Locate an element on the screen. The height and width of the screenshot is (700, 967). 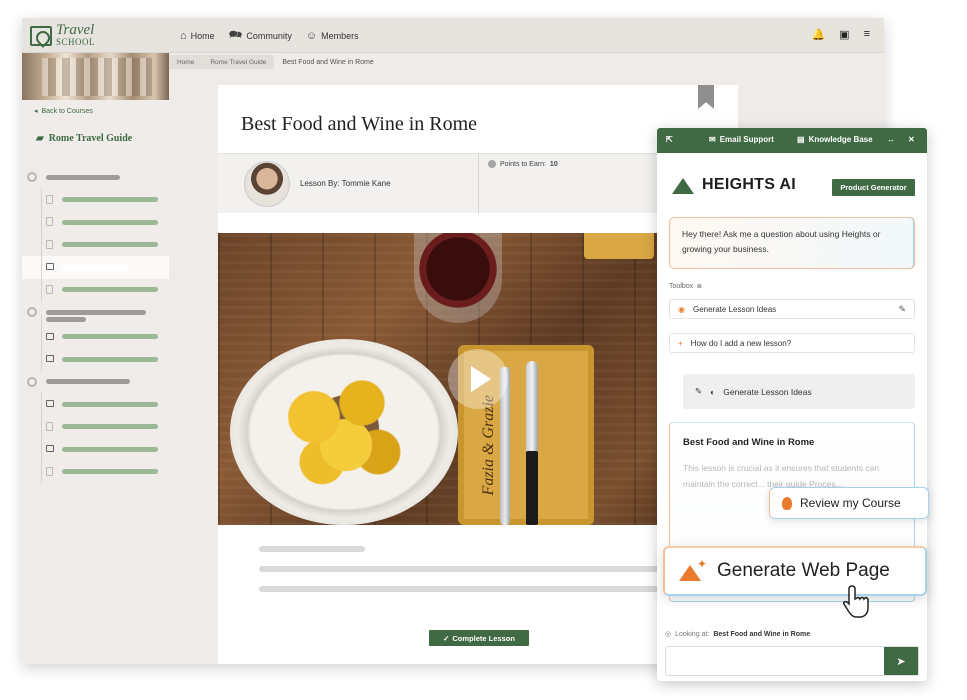
product-generator-button: Product Generator is located at coordinates (873, 187).